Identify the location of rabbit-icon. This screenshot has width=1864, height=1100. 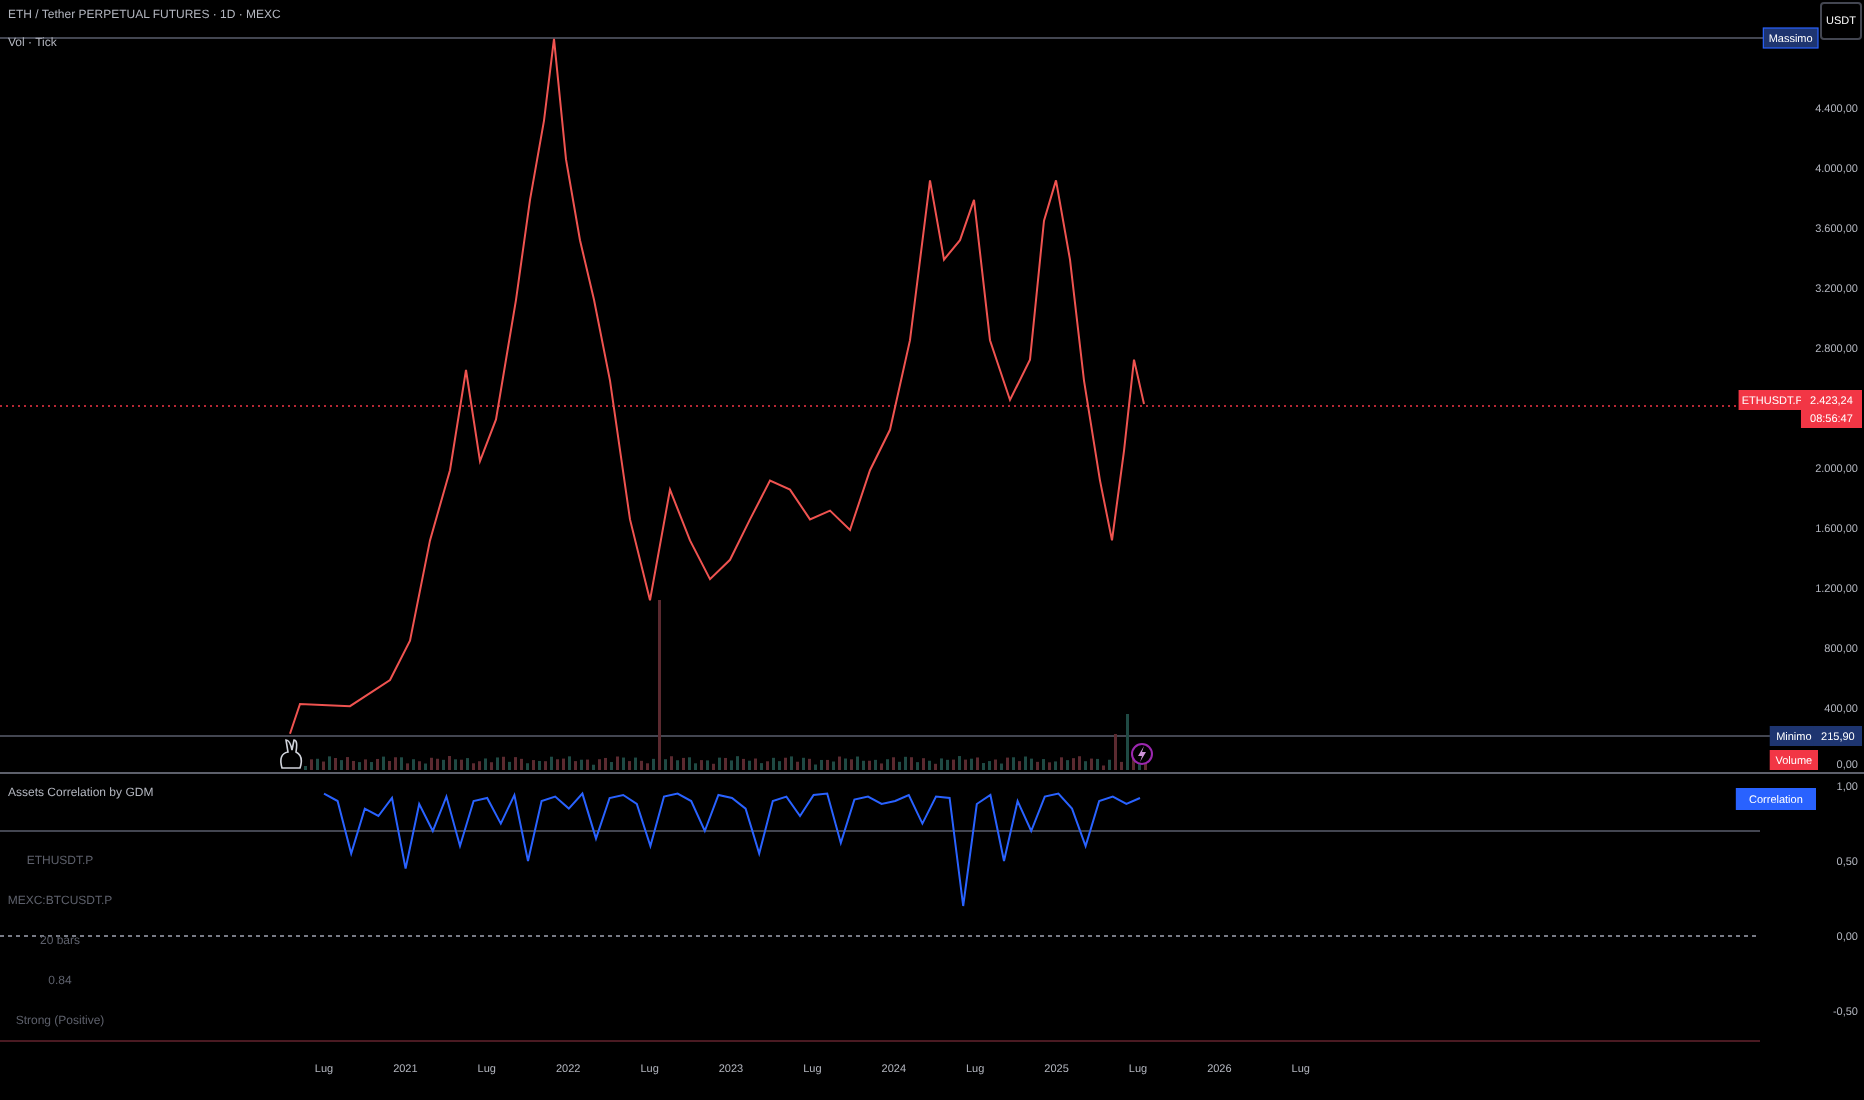
(291, 754).